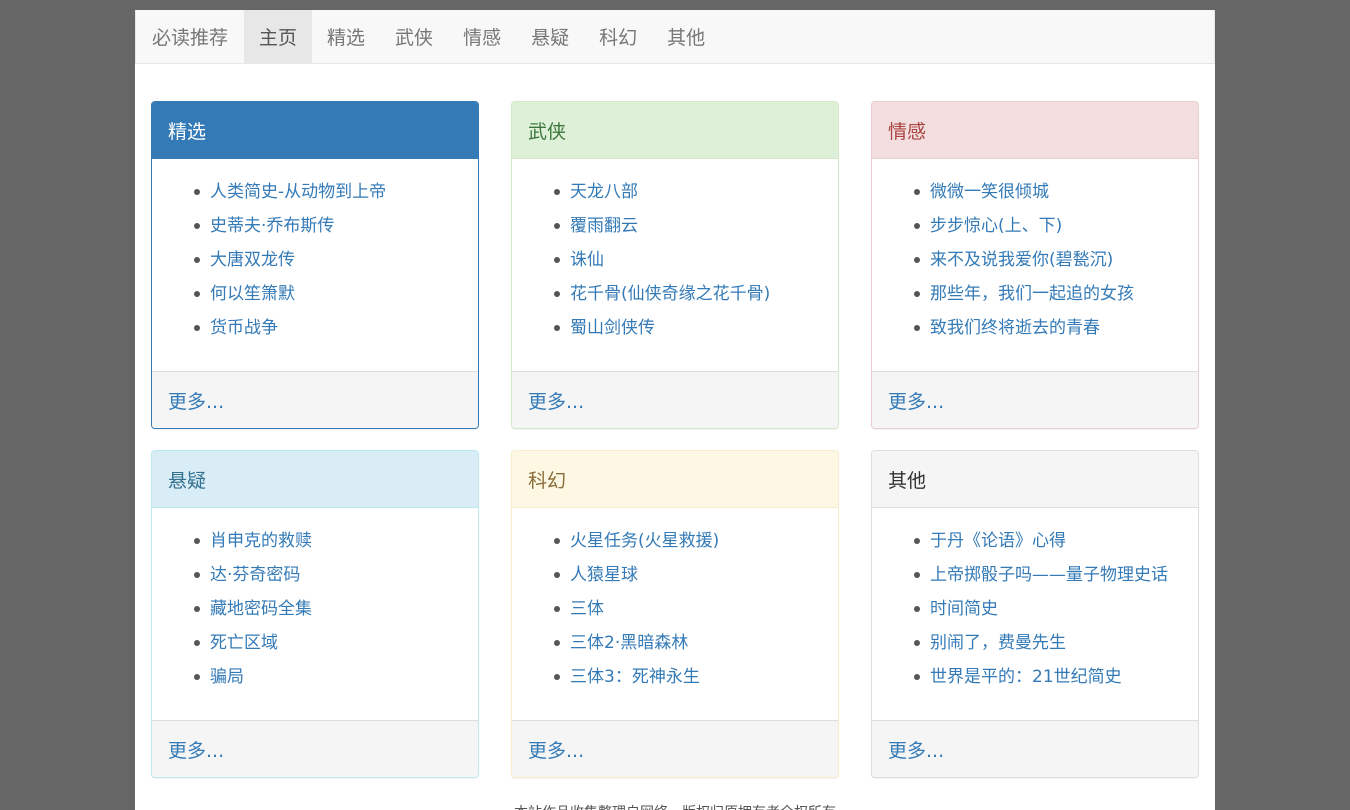 This screenshot has height=810, width=1350. What do you see at coordinates (604, 226) in the screenshot?
I see `book-link: 覆雨翻云` at bounding box center [604, 226].